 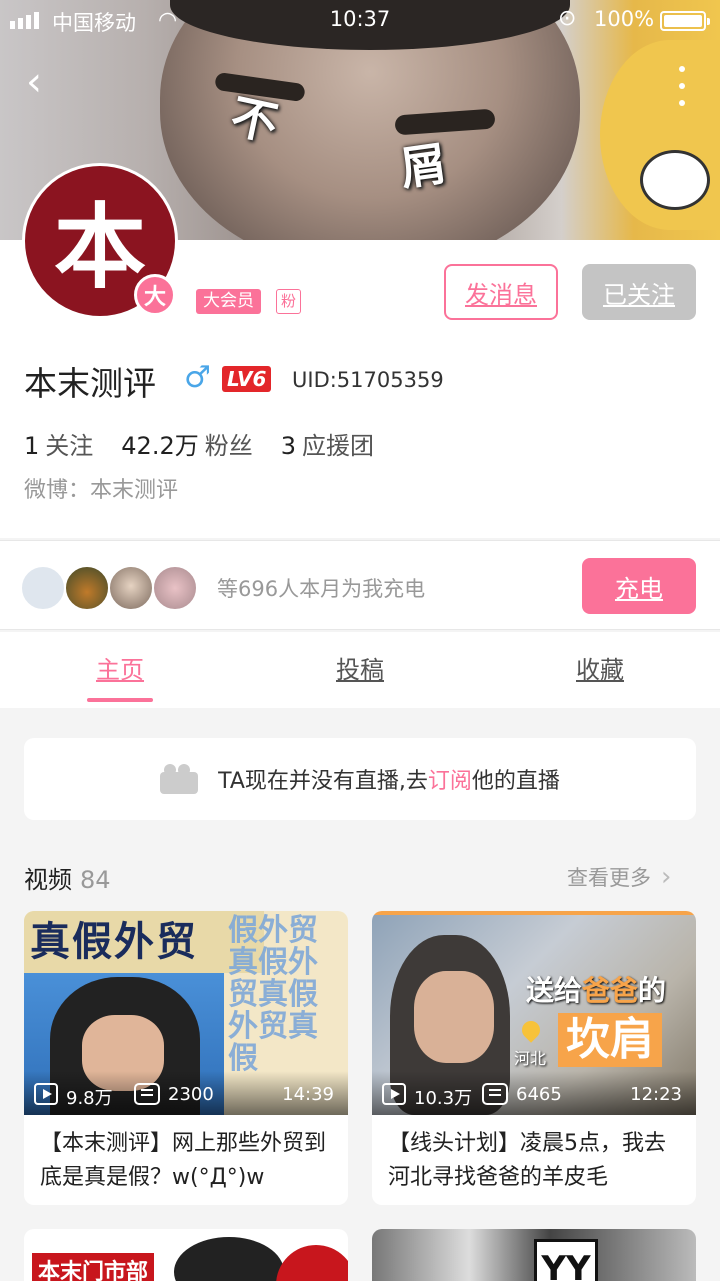 I want to click on video-meta: 9.8万 2300 14:39, so click(x=186, y=1093).